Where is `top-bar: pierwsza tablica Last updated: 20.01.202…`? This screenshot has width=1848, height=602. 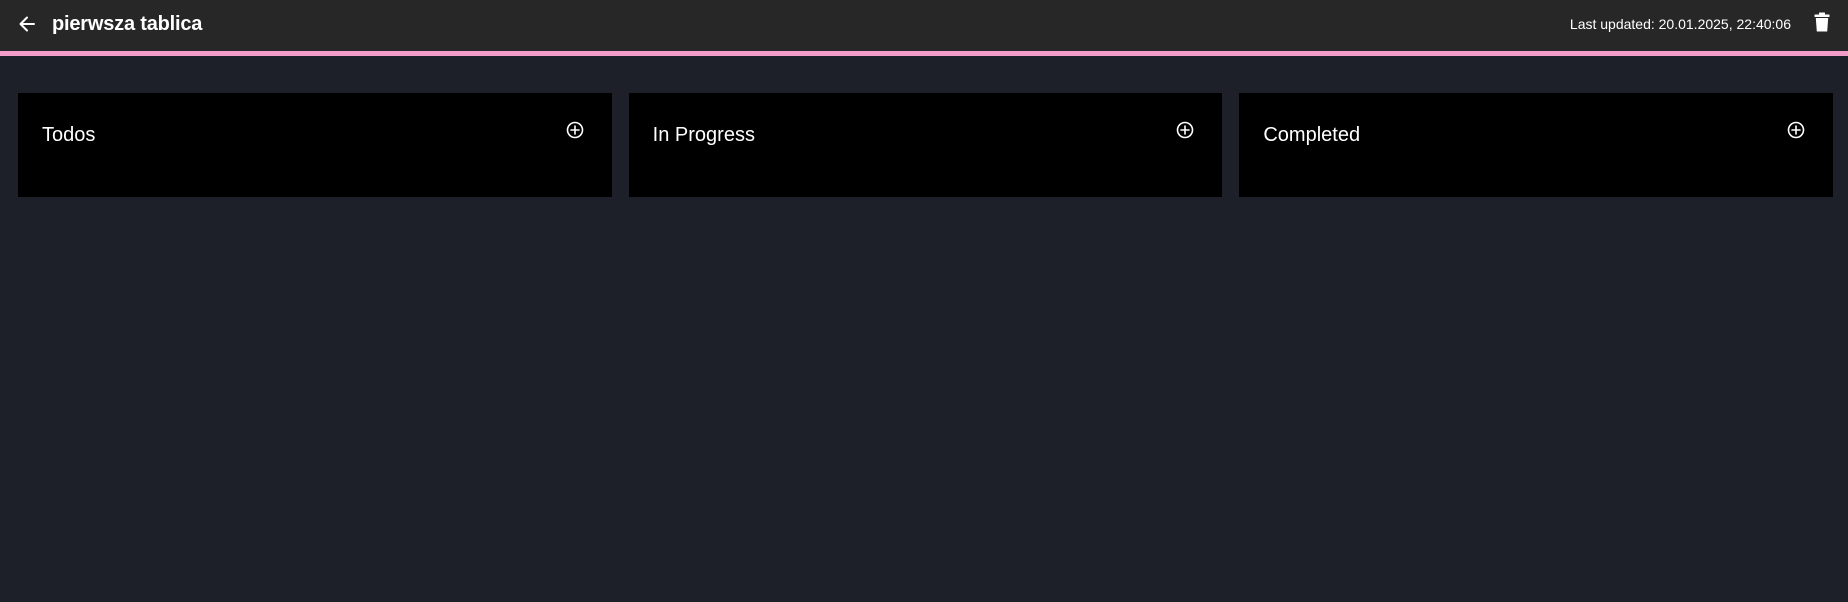
top-bar: pierwsza tablica Last updated: 20.01.202… is located at coordinates (924, 28).